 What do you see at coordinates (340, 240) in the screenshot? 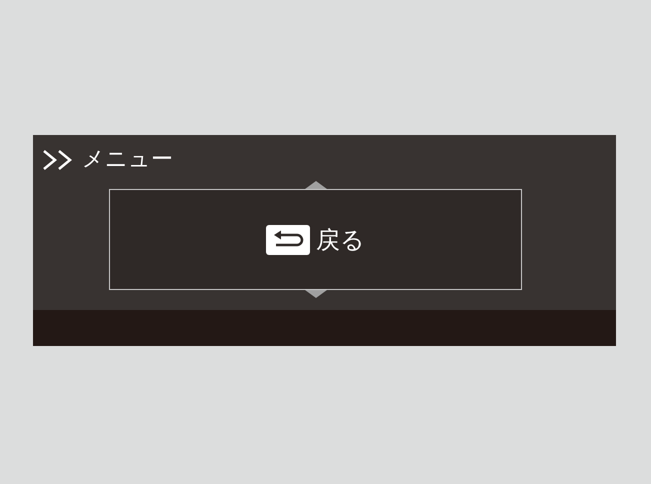
I see `menu-item-label: 戻る` at bounding box center [340, 240].